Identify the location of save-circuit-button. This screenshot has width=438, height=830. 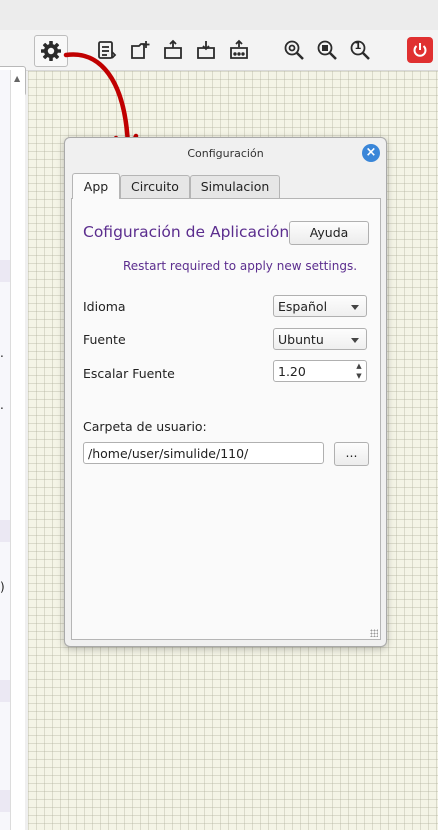
(206, 50).